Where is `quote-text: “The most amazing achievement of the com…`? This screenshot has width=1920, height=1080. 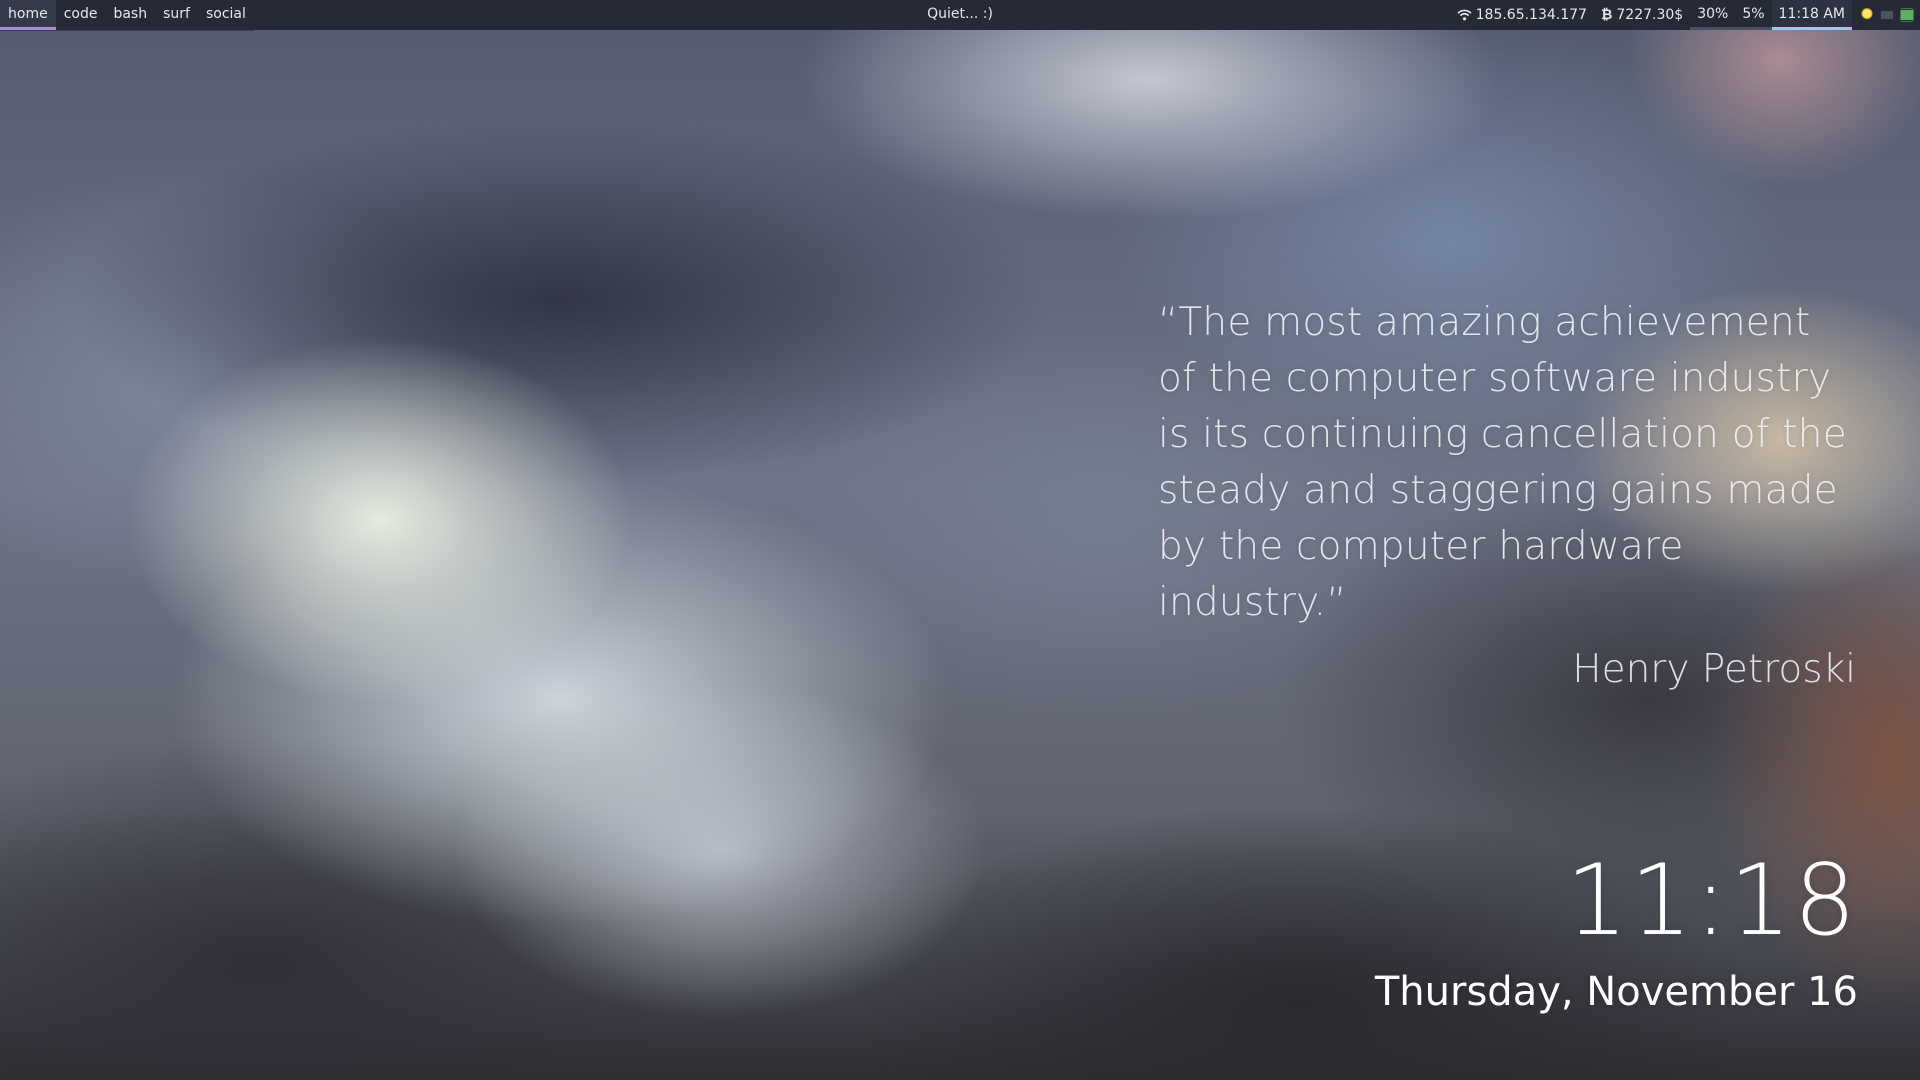 quote-text: “The most amazing achievement of the com… is located at coordinates (1502, 462).